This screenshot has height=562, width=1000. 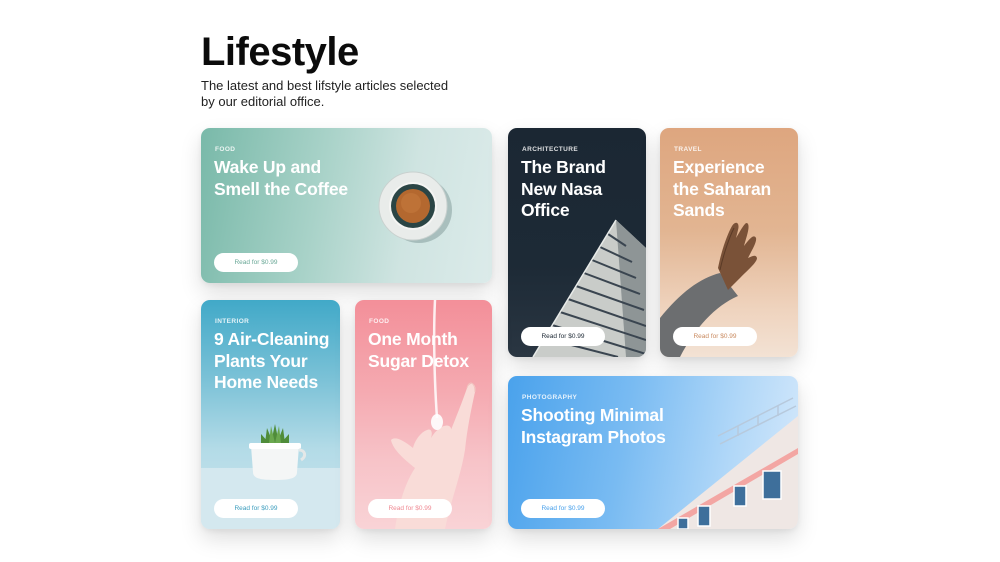 What do you see at coordinates (550, 149) in the screenshot?
I see `card-category: ARCHITECTURE` at bounding box center [550, 149].